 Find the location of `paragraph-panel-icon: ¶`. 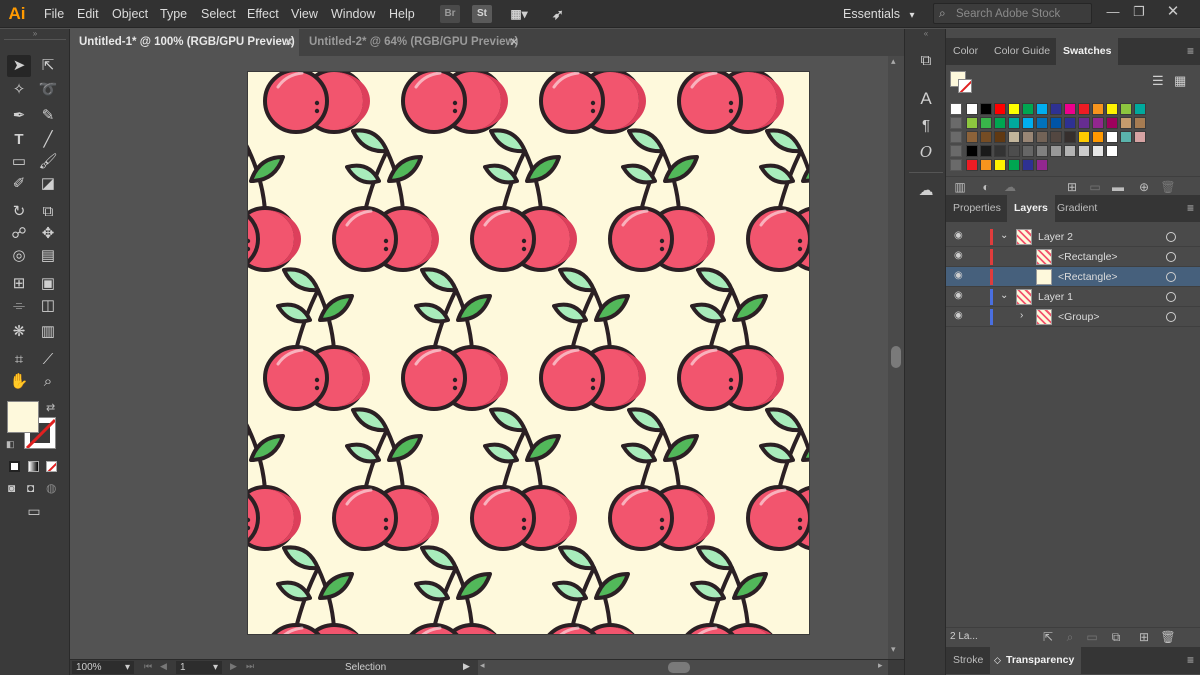

paragraph-panel-icon: ¶ is located at coordinates (926, 126).